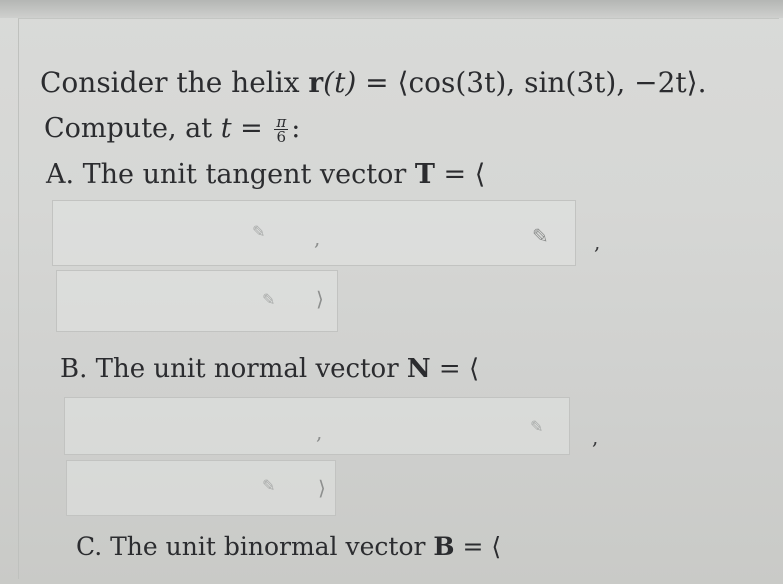 The height and width of the screenshot is (584, 783). Describe the element at coordinates (531, 82) in the screenshot. I see `helix-definition: = ⟨cos(3t), sin(3t), −2t⟩.` at that location.